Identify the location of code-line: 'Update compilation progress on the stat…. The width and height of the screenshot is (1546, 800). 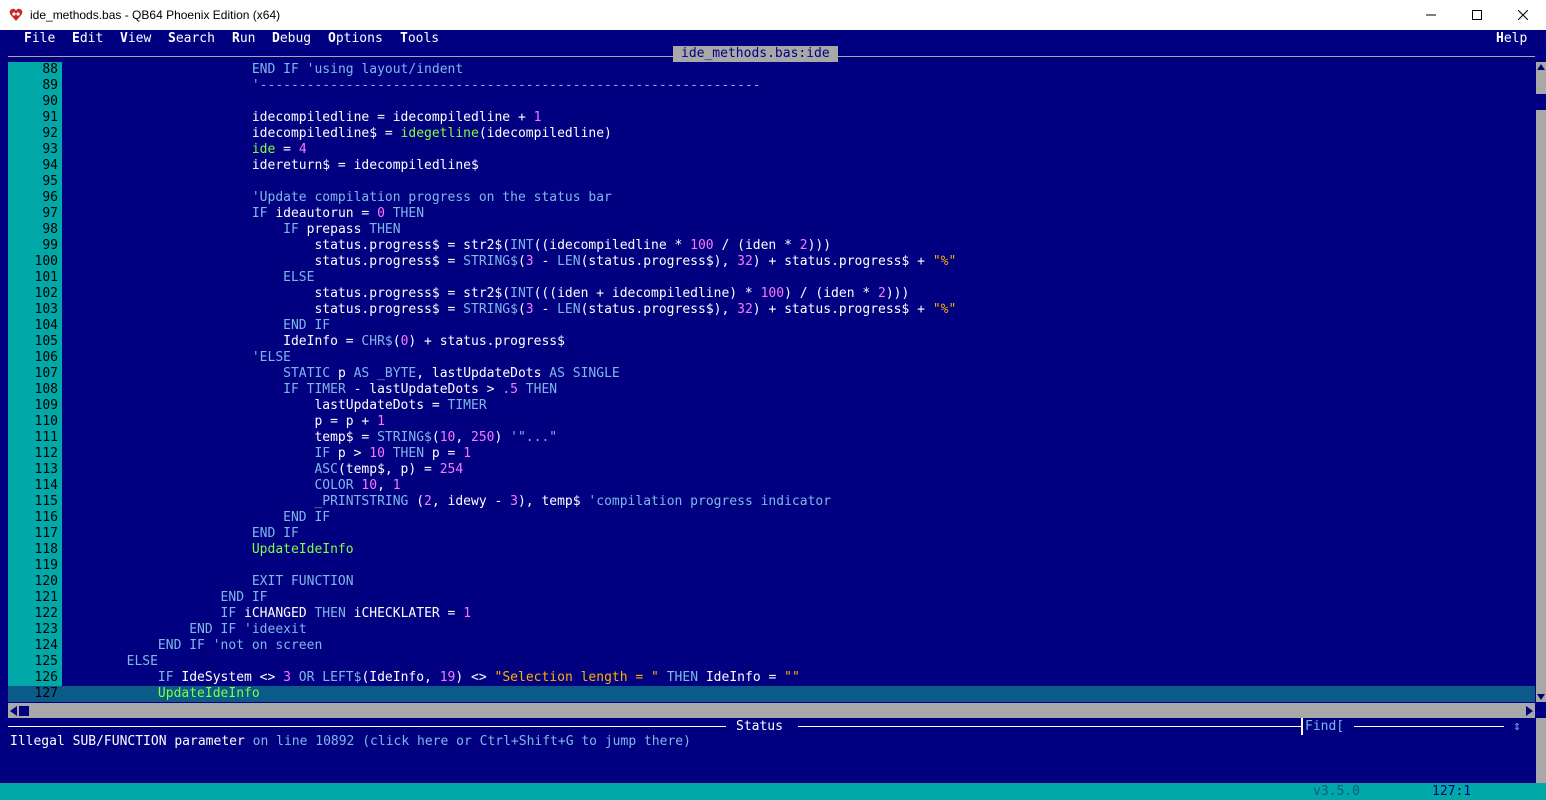
(799, 198).